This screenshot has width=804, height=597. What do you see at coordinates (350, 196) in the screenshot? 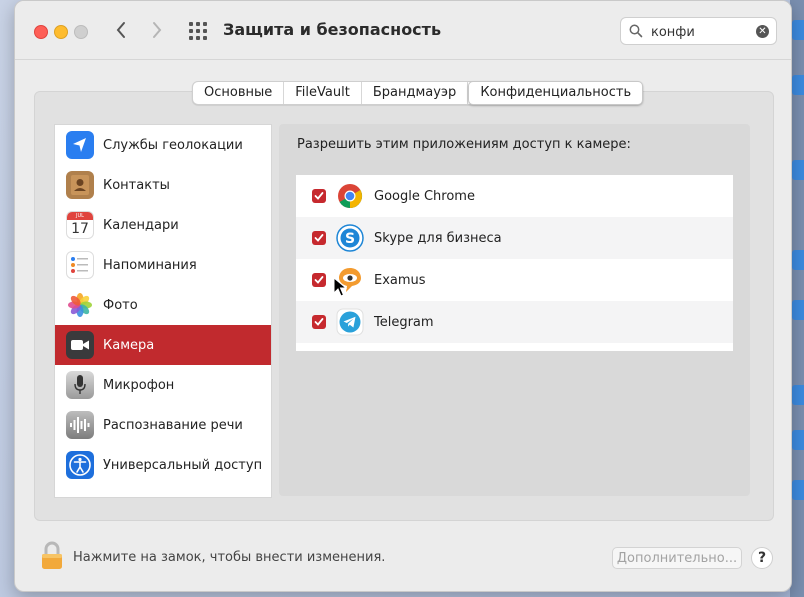
I see `chrome-icon` at bounding box center [350, 196].